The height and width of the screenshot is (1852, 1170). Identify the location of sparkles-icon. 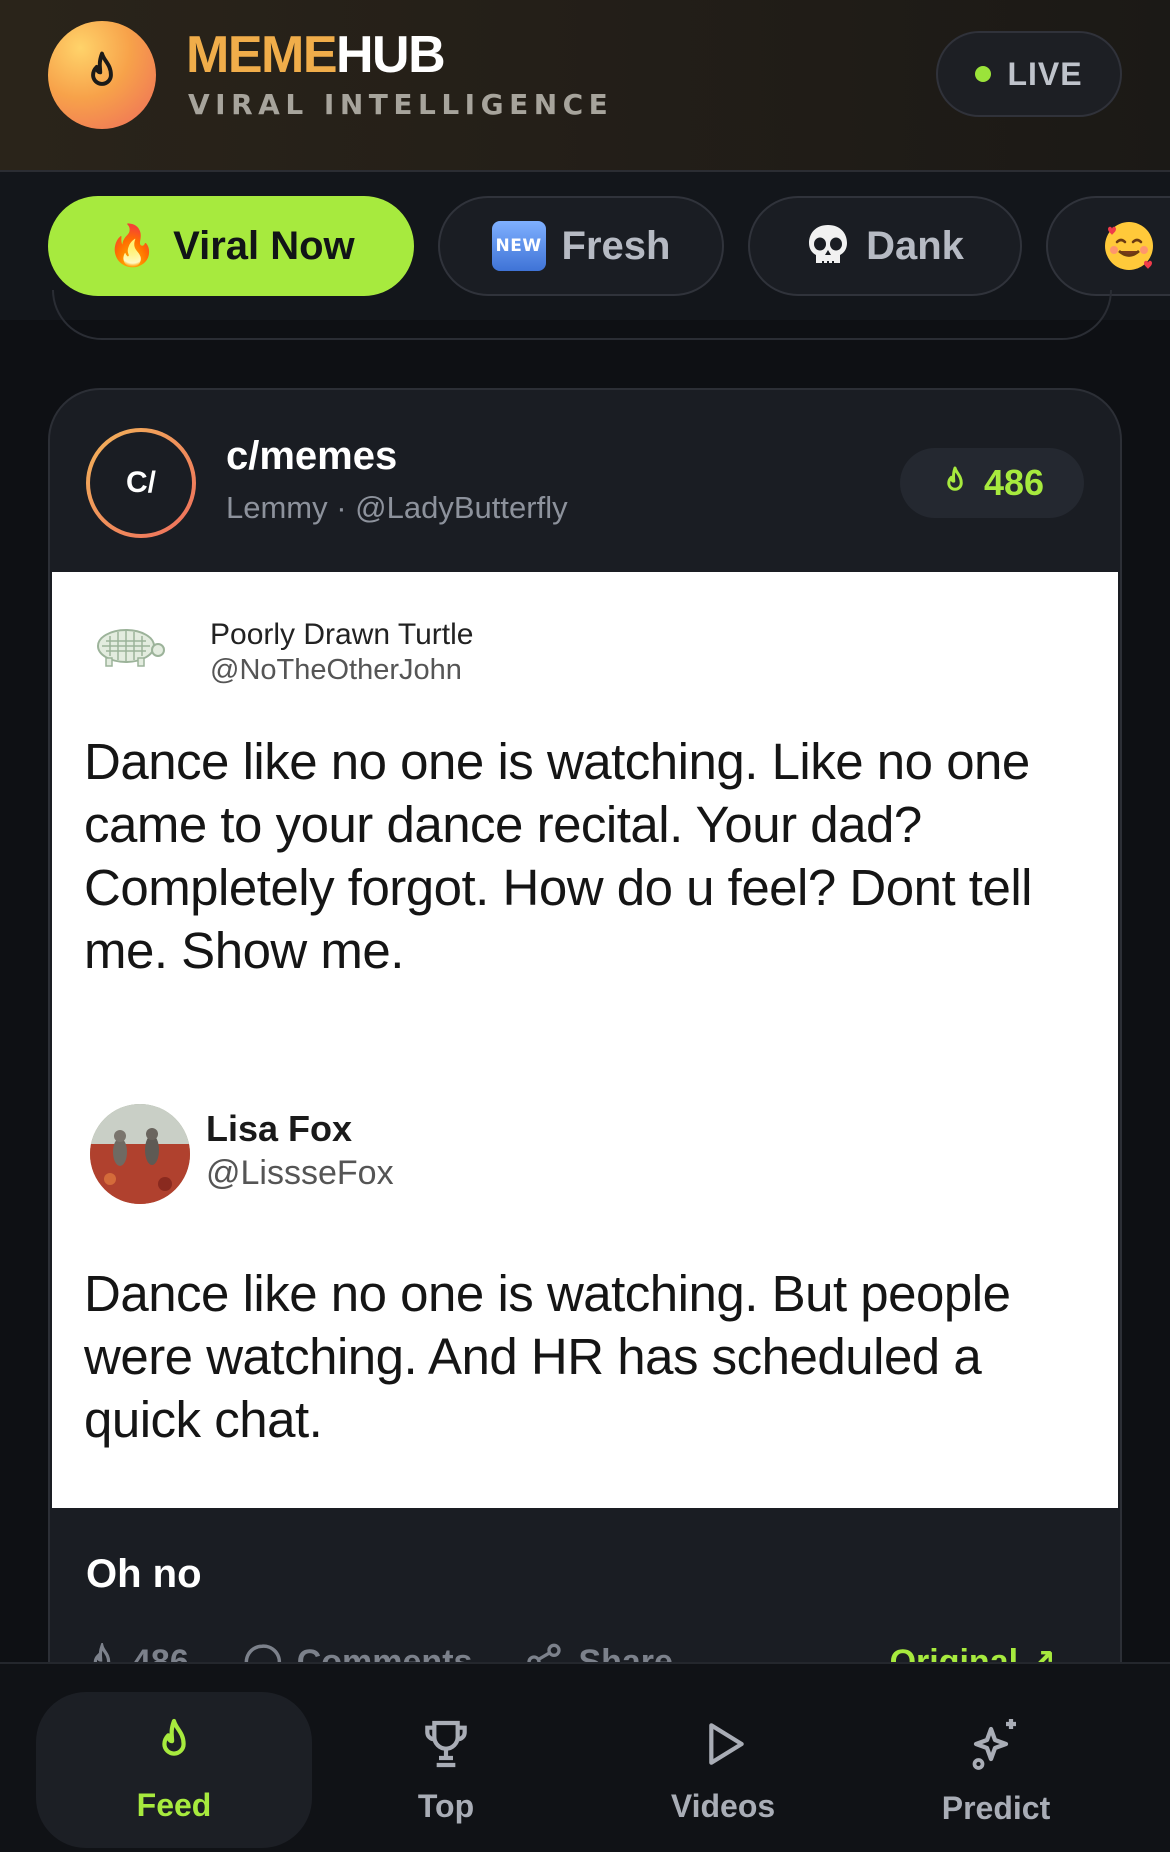
(994, 1744).